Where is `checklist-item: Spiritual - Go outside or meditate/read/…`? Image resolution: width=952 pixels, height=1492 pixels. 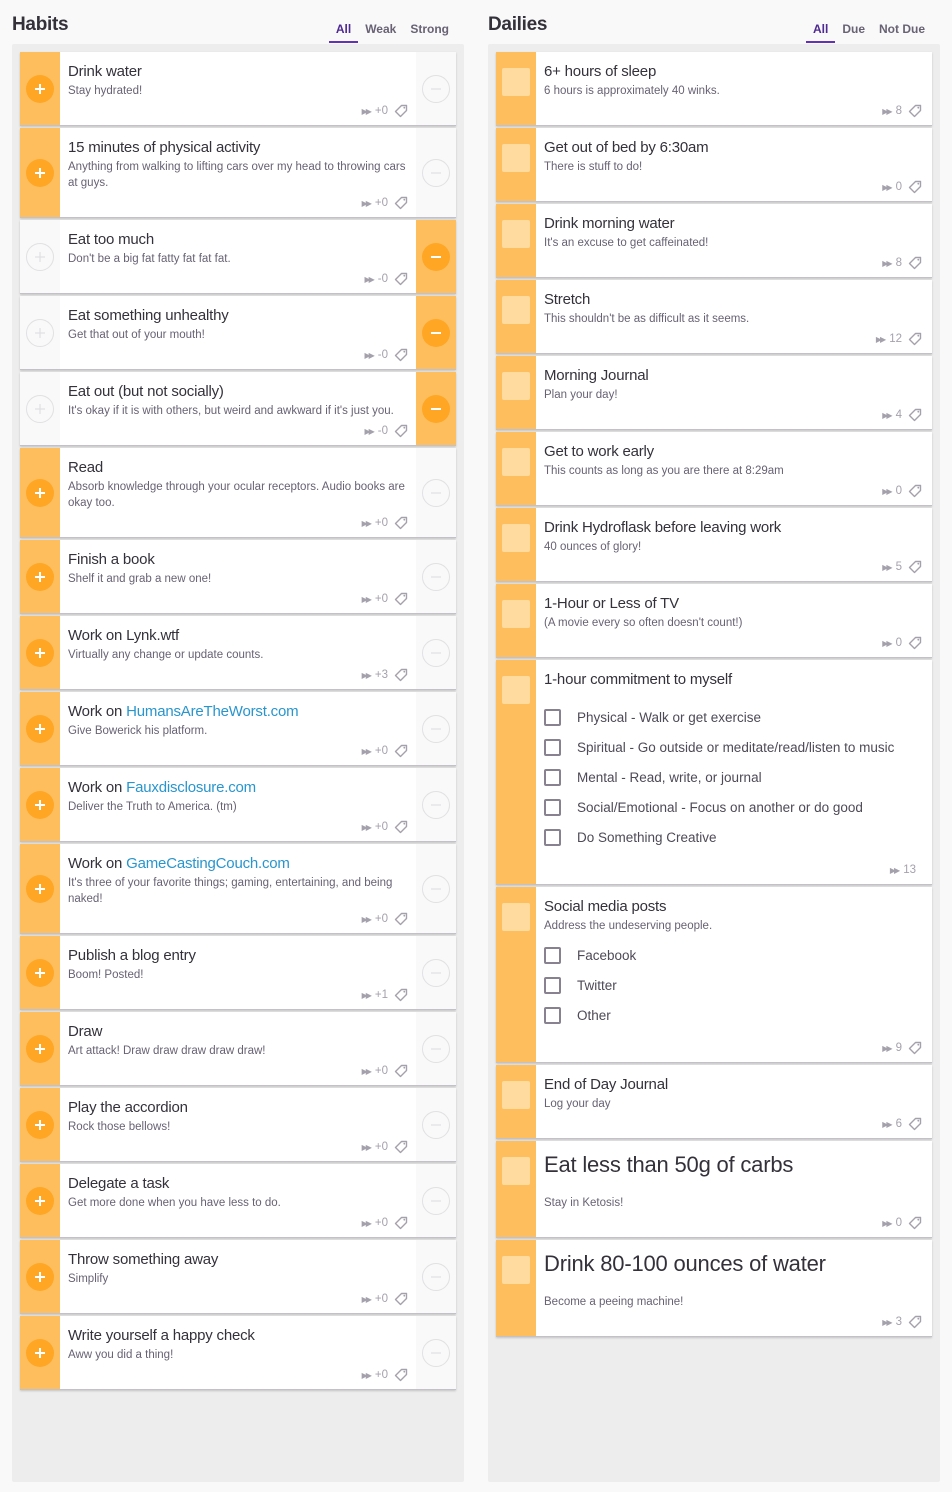 checklist-item: Spiritual - Go outside or meditate/read/… is located at coordinates (733, 747).